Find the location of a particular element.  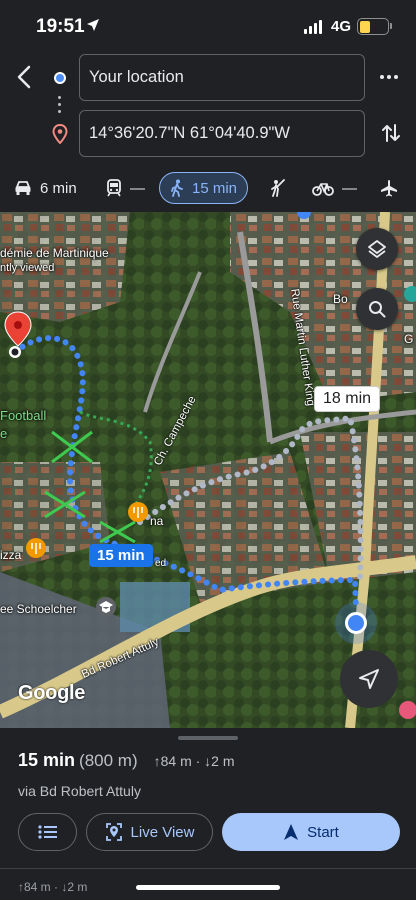

recenter-button is located at coordinates (369, 679).